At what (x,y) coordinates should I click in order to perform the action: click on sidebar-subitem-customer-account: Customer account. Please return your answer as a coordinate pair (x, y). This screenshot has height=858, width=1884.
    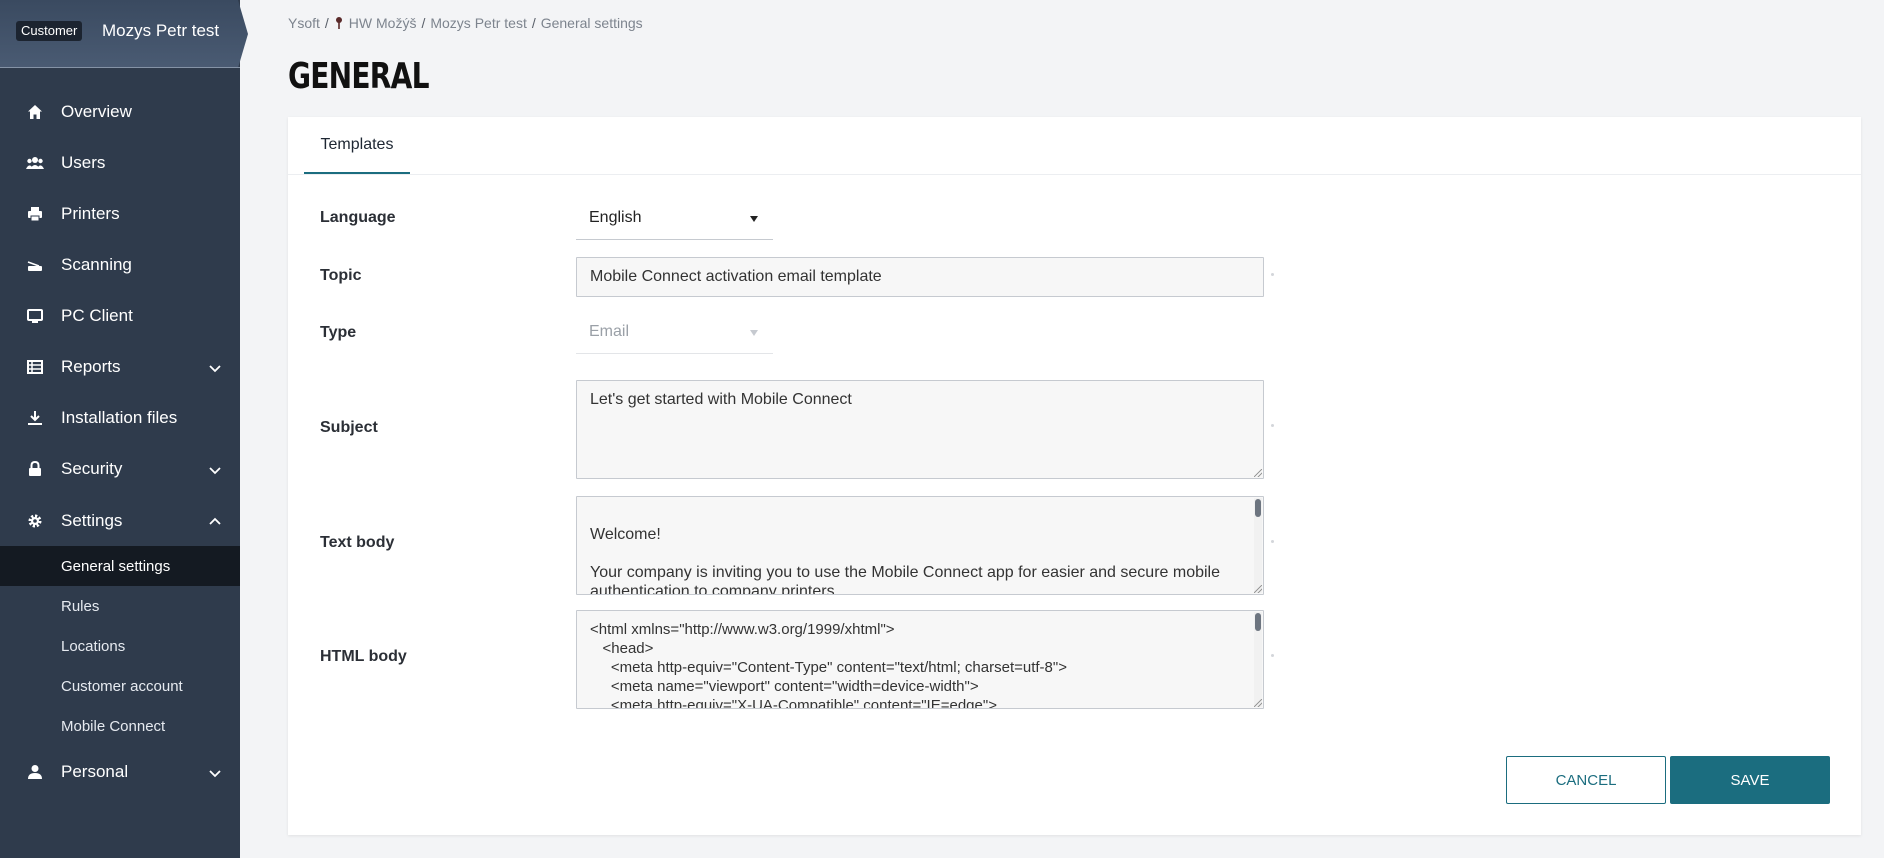
    Looking at the image, I should click on (120, 686).